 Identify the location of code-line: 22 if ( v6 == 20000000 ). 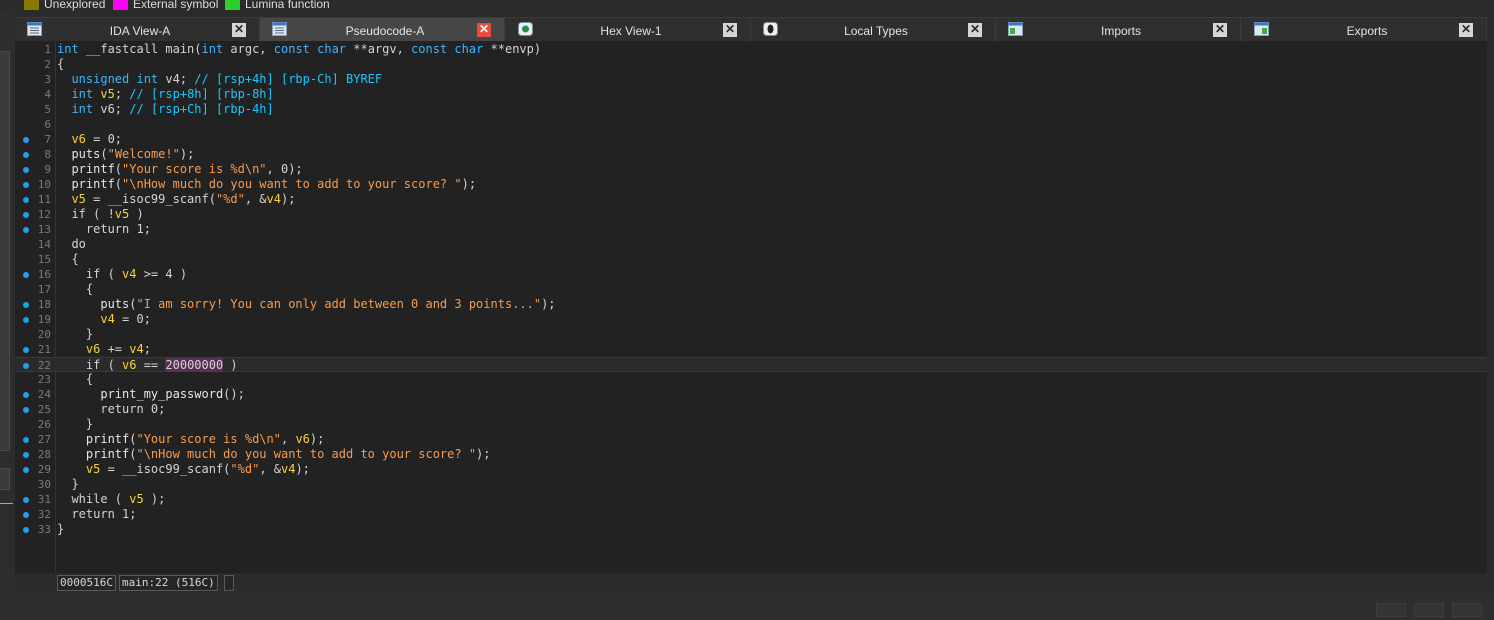
(751, 364).